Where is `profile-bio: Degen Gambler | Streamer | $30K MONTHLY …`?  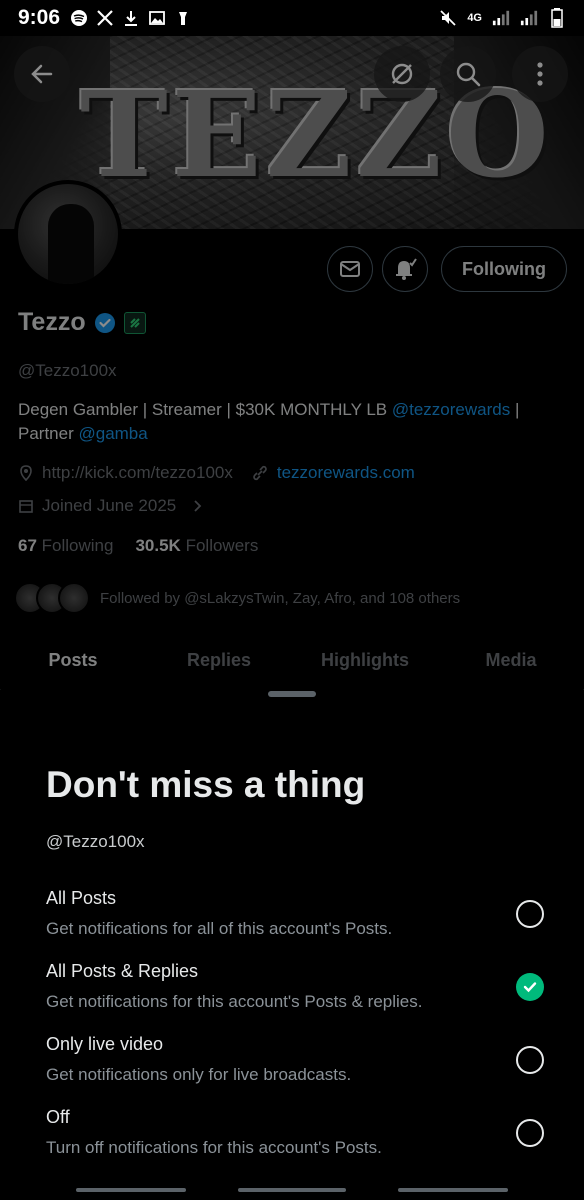
profile-bio: Degen Gambler | Streamer | $30K MONTHLY … is located at coordinates (293, 422).